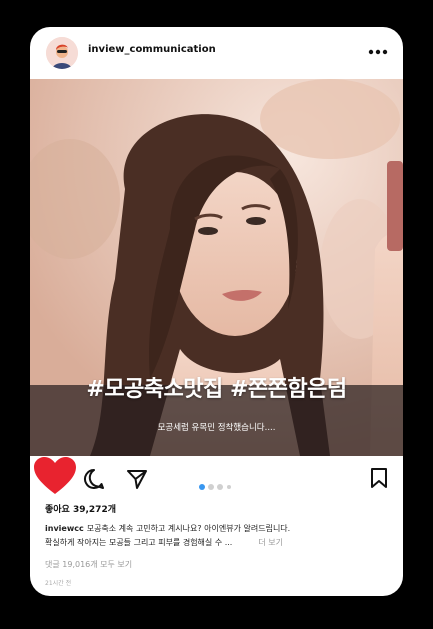 The width and height of the screenshot is (433, 629). What do you see at coordinates (80, 508) in the screenshot?
I see `likes-count: 좋아요 39,272개` at bounding box center [80, 508].